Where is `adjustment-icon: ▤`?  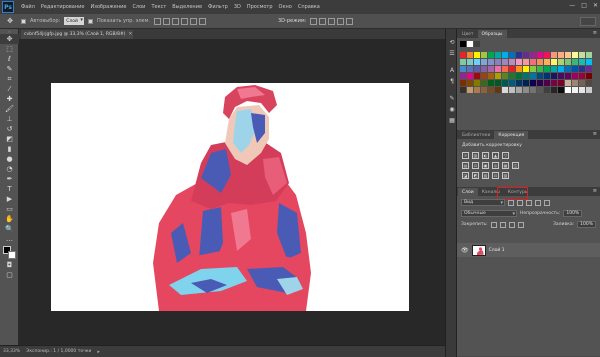
adjustment-icon: ▤ is located at coordinates (465, 165).